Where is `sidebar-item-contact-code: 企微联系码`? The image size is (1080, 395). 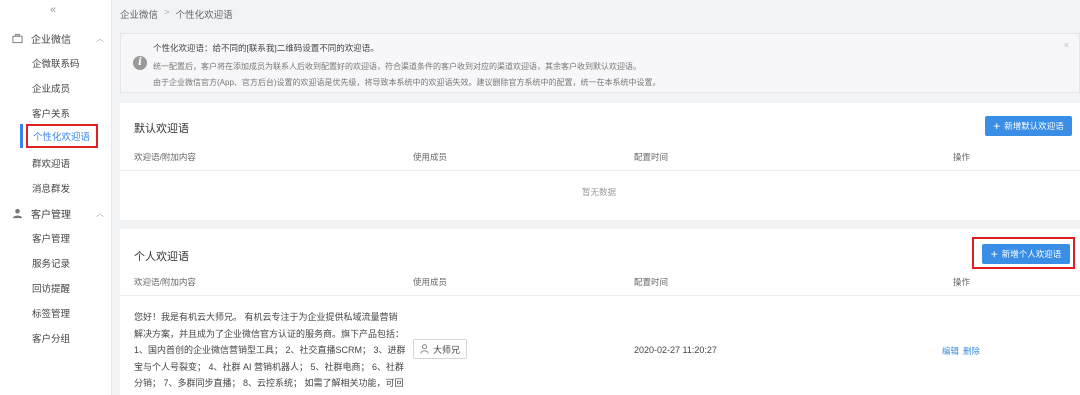
sidebar-item-contact-code: 企微联系码 is located at coordinates (56, 63).